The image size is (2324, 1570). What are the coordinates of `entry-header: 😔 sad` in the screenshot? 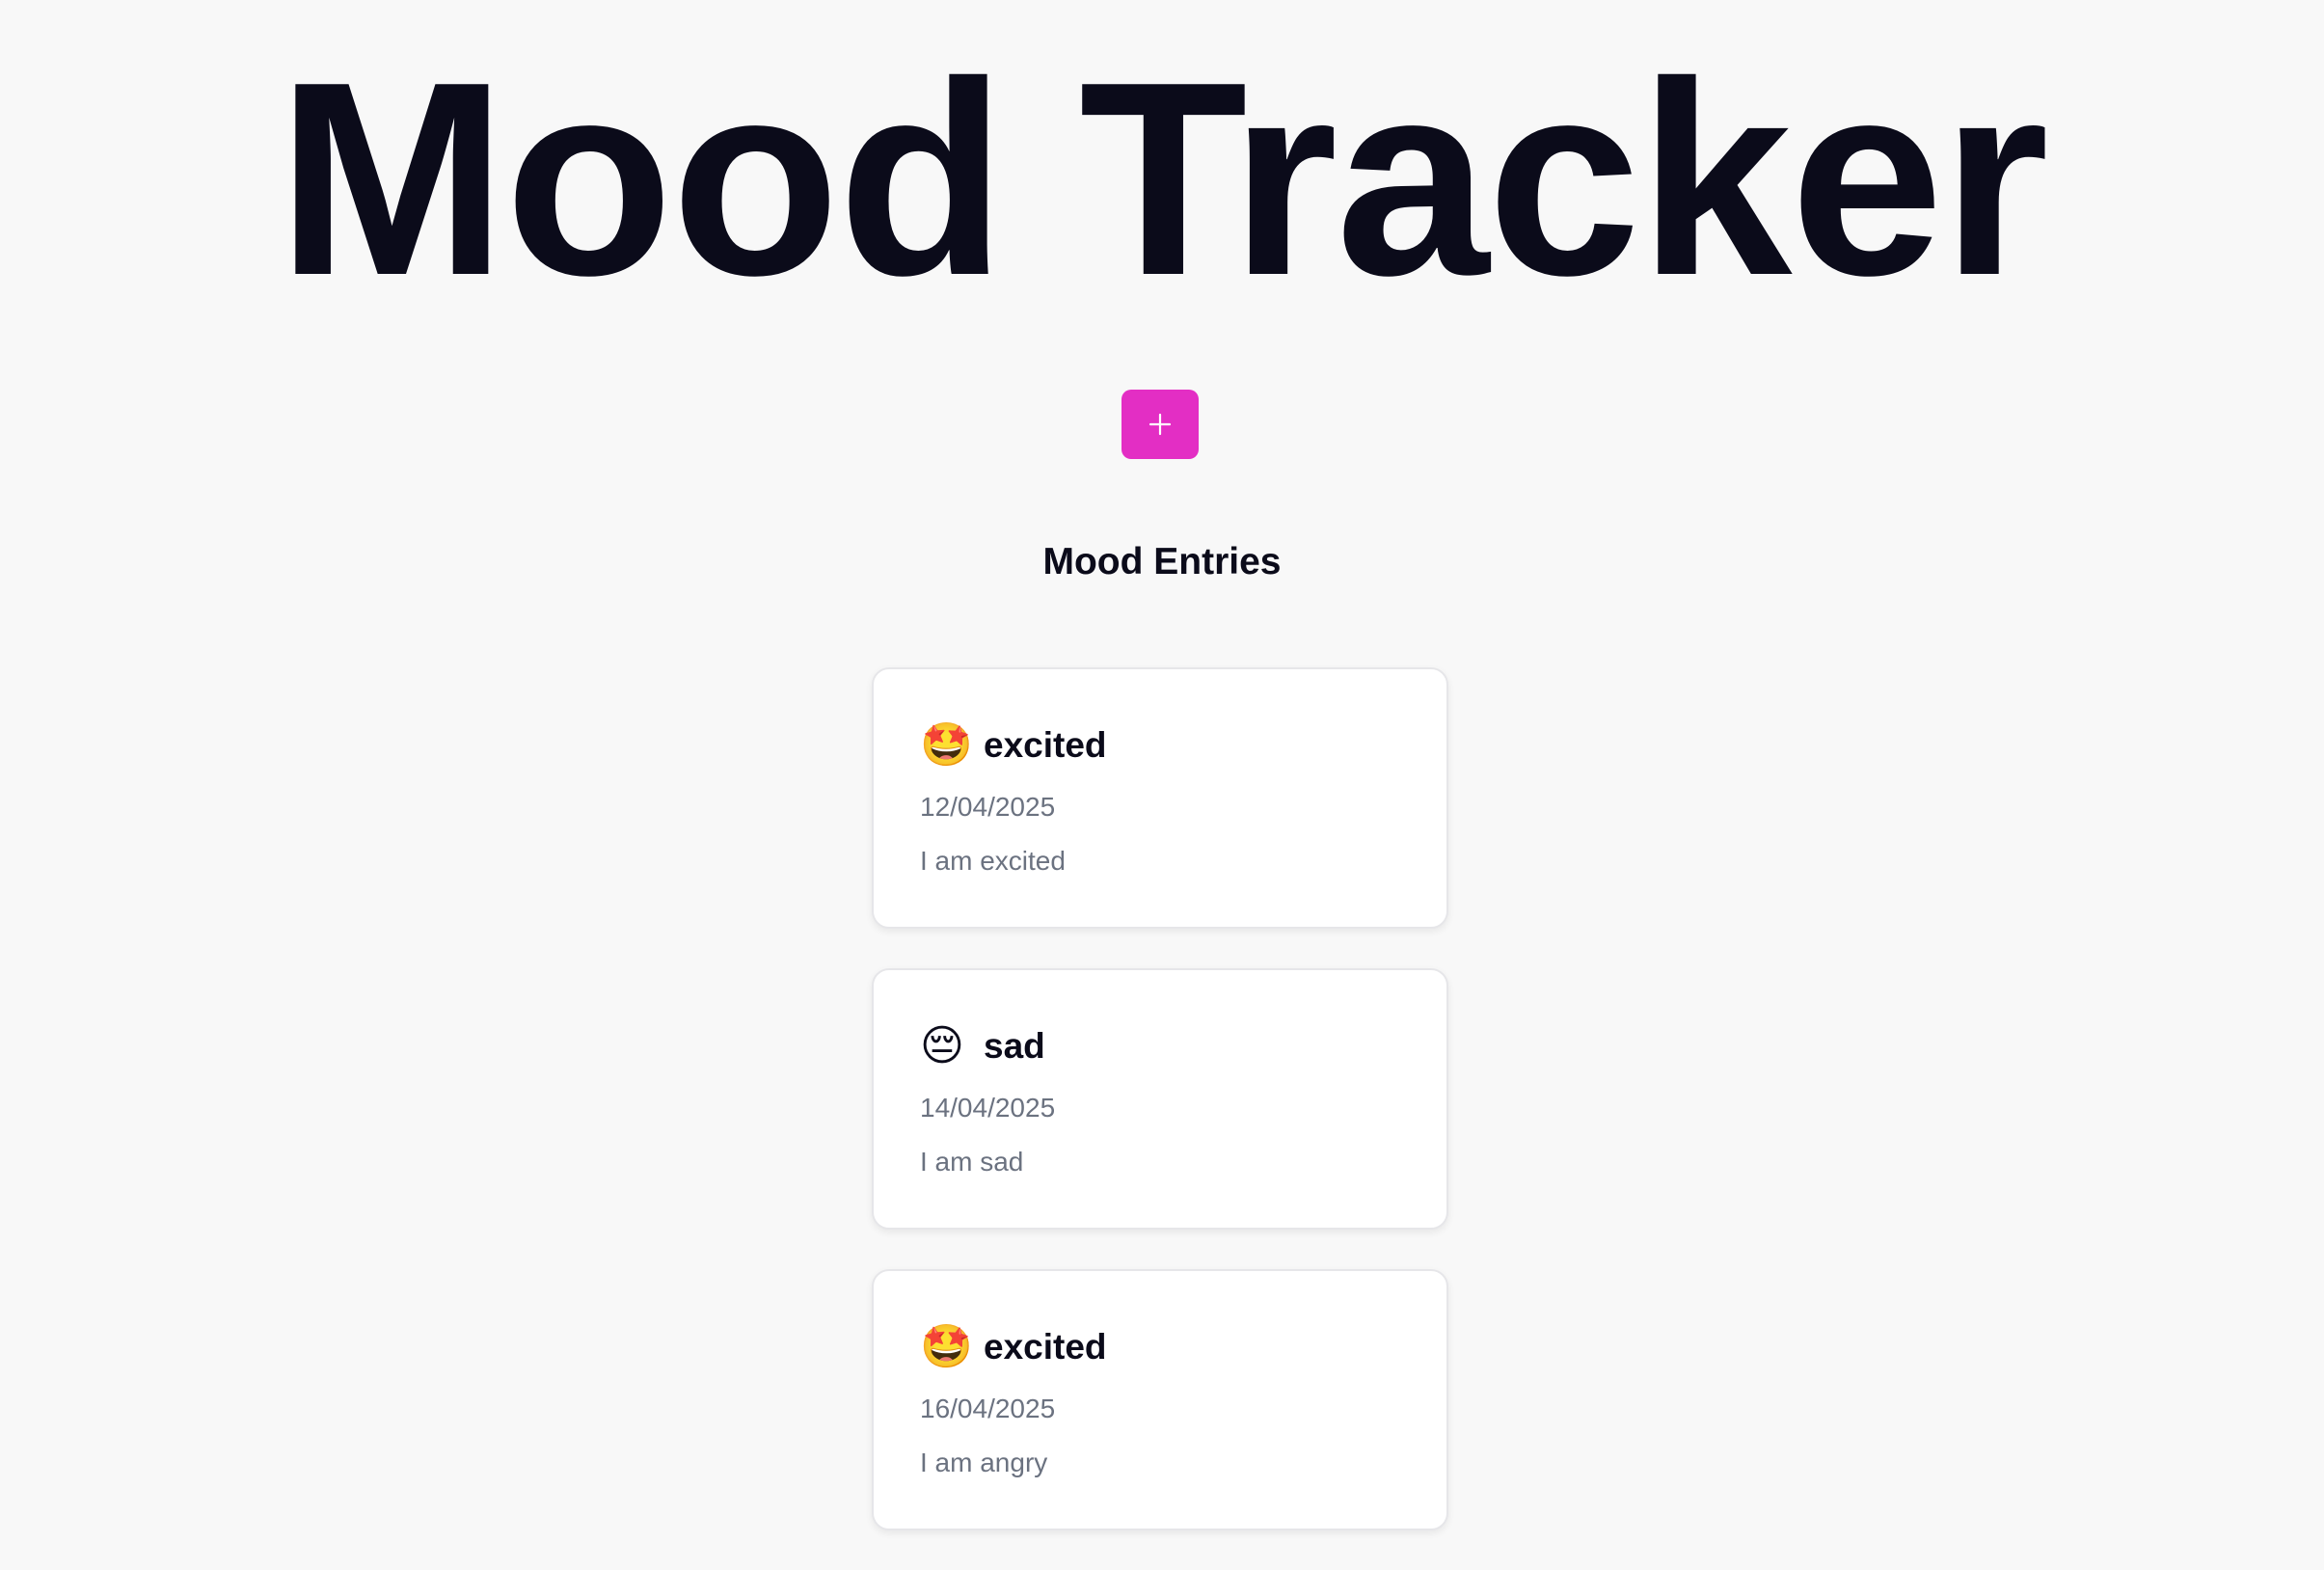 It's located at (982, 1046).